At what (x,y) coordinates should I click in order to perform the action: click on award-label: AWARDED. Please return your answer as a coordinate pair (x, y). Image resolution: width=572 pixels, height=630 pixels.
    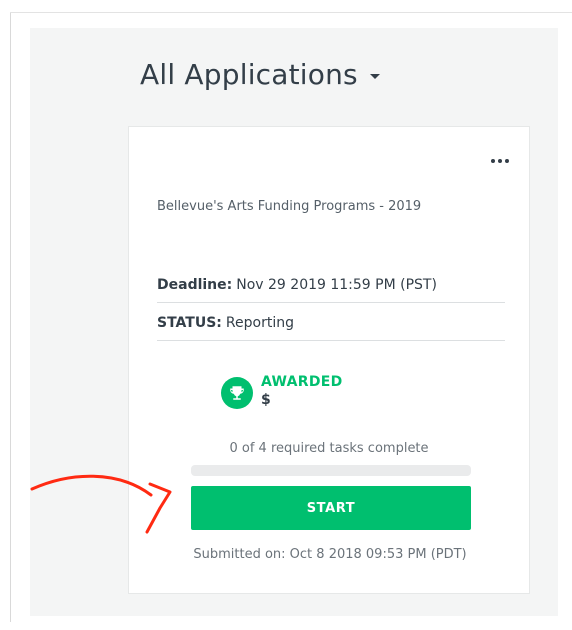
    Looking at the image, I should click on (302, 382).